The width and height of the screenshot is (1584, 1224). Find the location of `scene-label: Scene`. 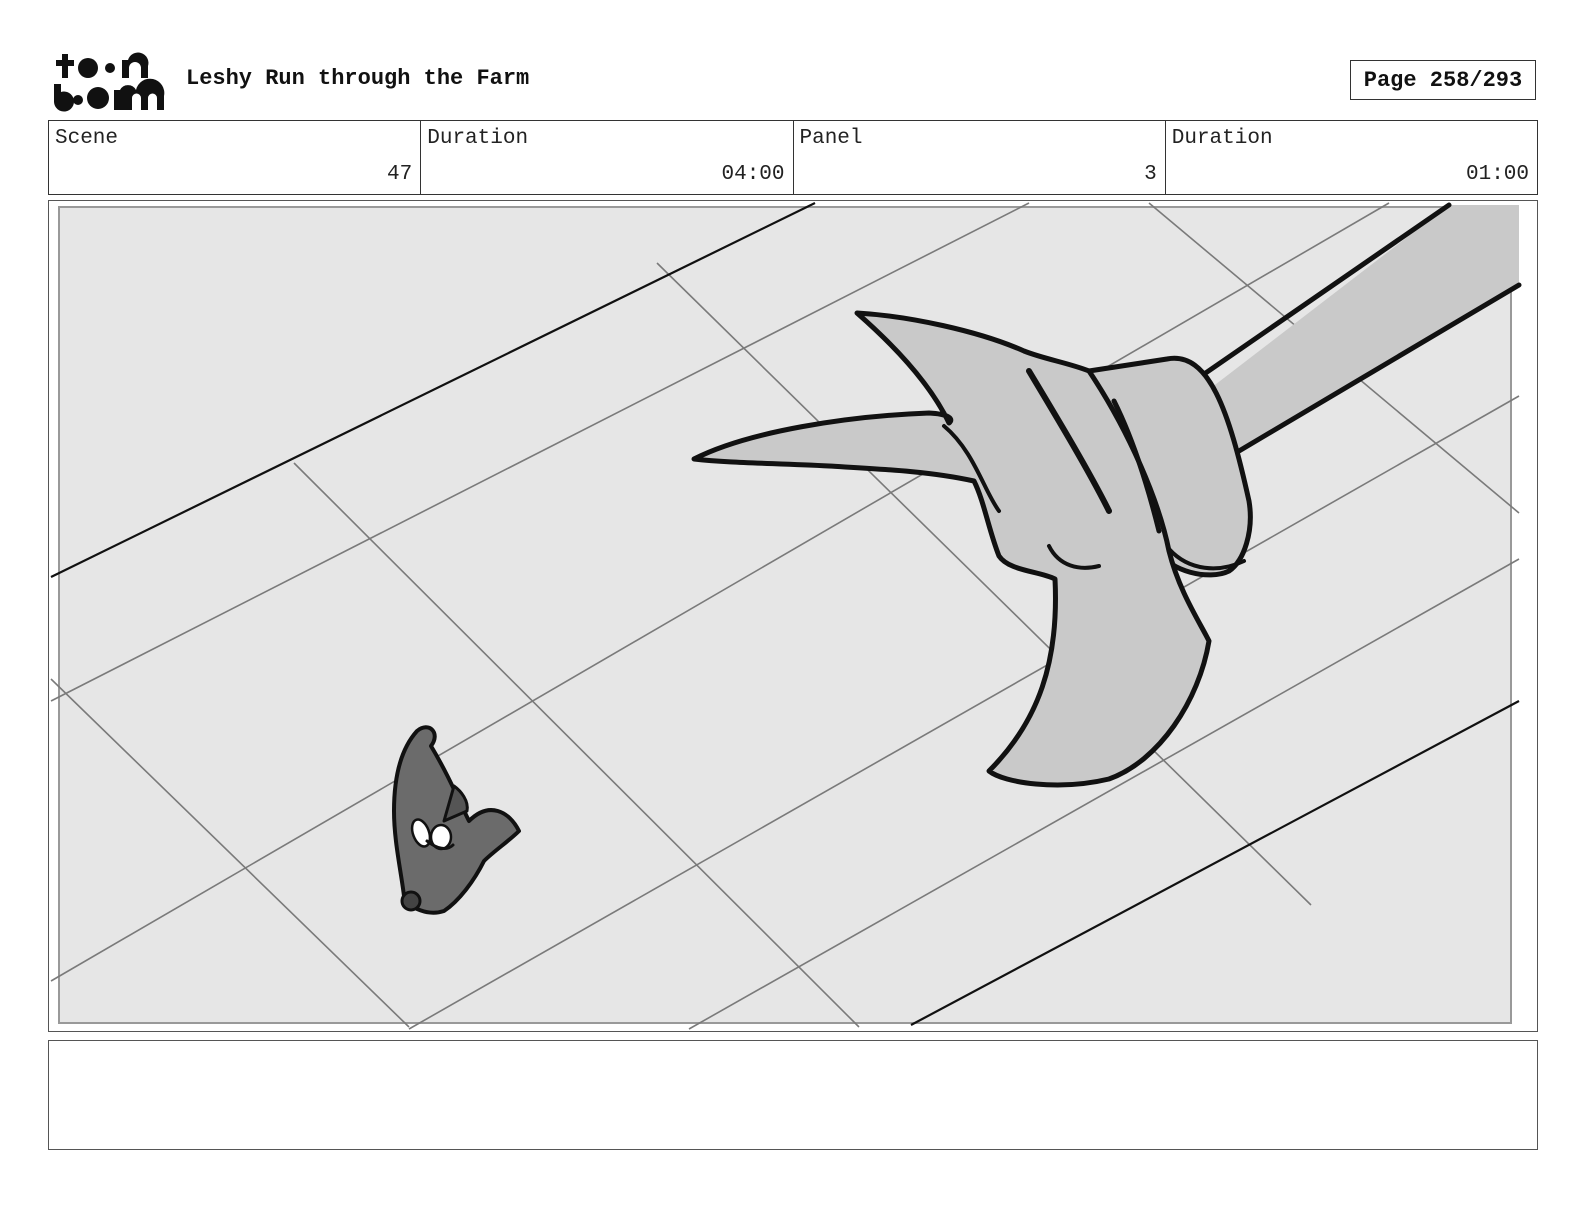

scene-label: Scene is located at coordinates (87, 138).